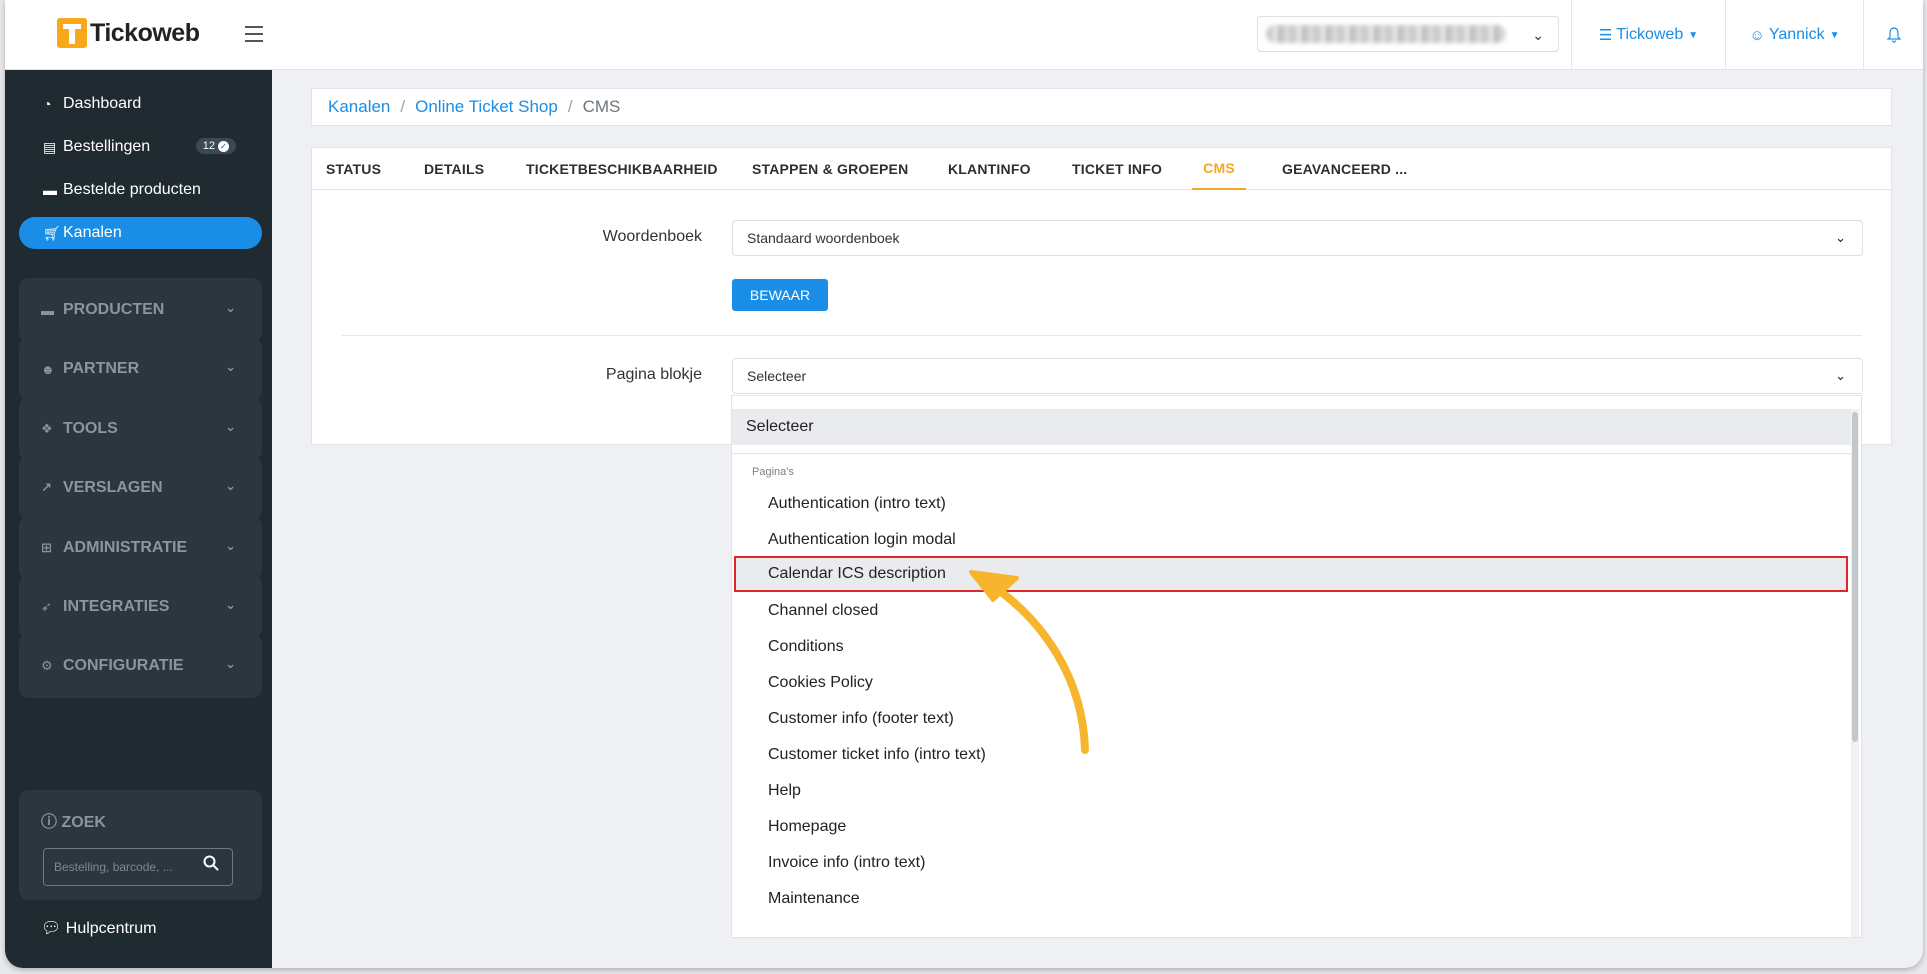  Describe the element at coordinates (773, 472) in the screenshot. I see `dropdown-group-label: Pagina's` at that location.